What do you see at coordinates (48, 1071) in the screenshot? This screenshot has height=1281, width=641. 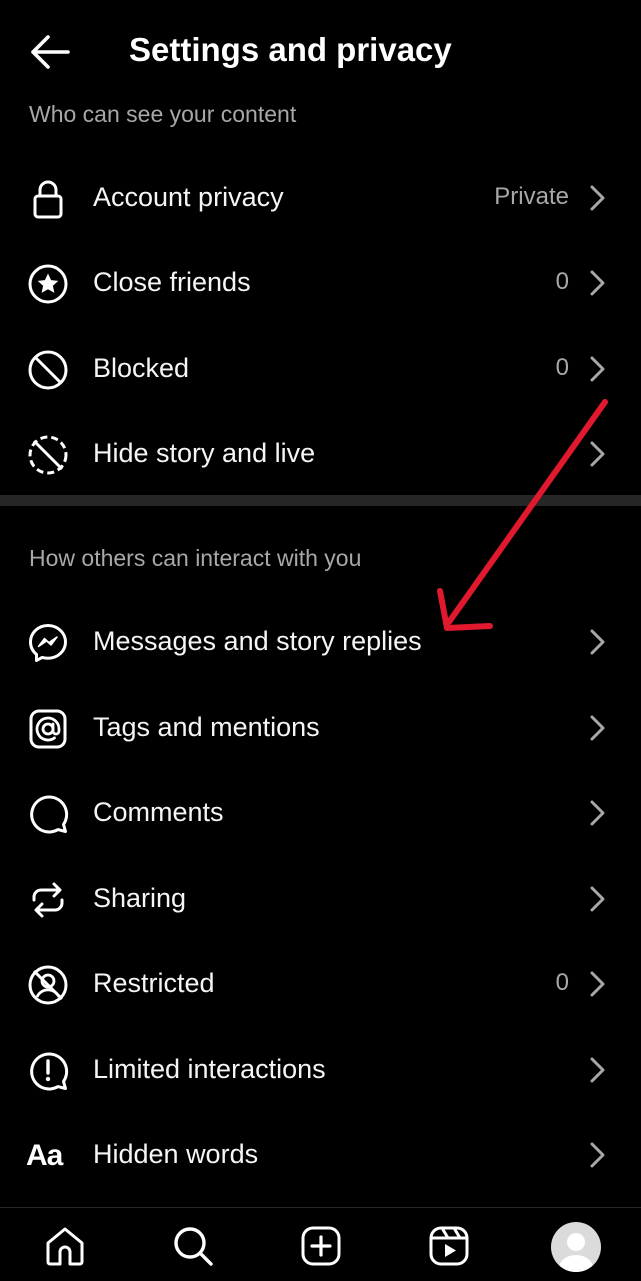 I see `limited-interactions-icon` at bounding box center [48, 1071].